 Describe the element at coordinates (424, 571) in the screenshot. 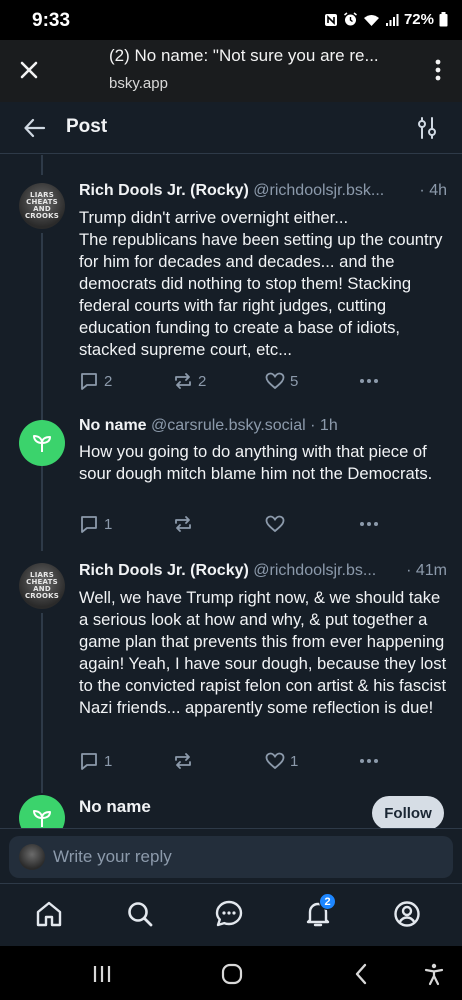

I see `post-time: · 41m` at that location.